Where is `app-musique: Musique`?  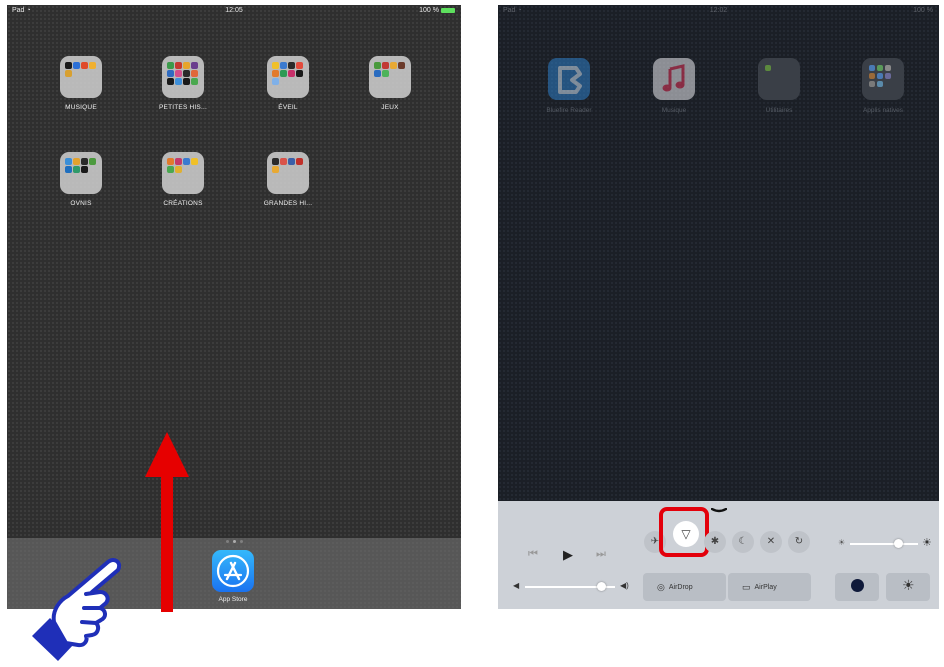 app-musique: Musique is located at coordinates (673, 93).